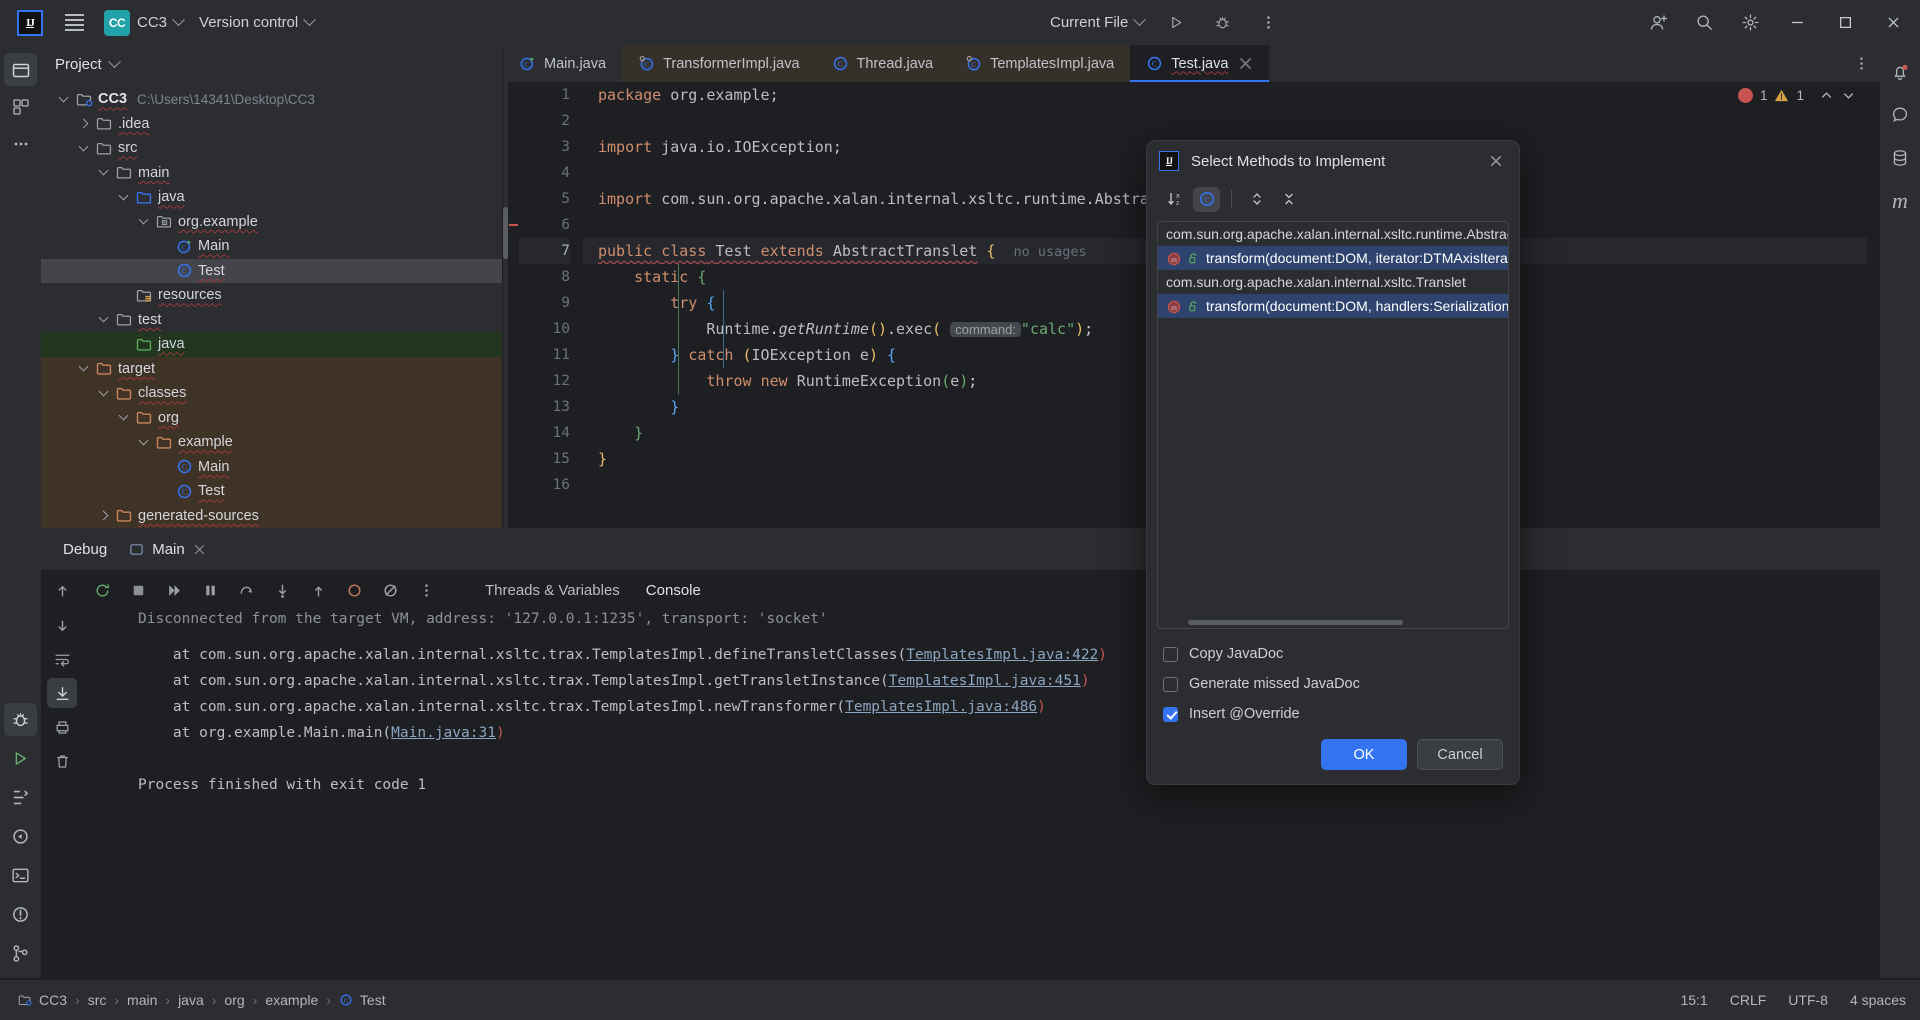 The image size is (1920, 1020). Describe the element at coordinates (20, 836) in the screenshot. I see `tool-button-services` at that location.